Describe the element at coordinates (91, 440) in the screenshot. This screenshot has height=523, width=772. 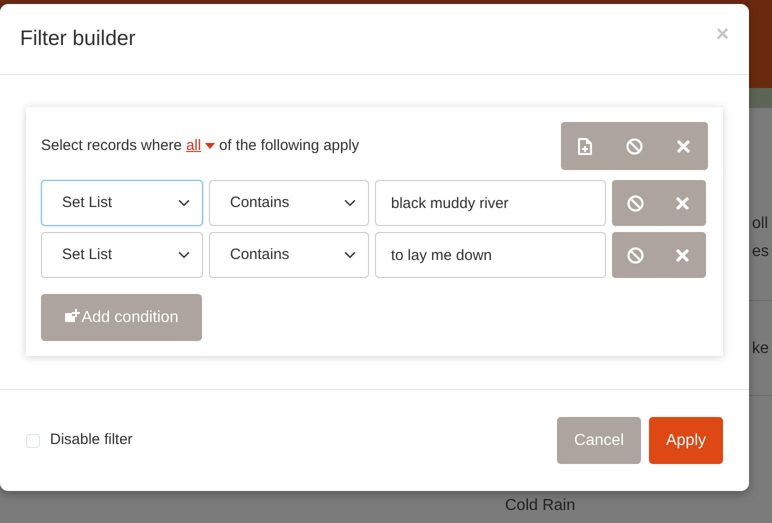
I see `checkbox-label: Disable filter` at that location.